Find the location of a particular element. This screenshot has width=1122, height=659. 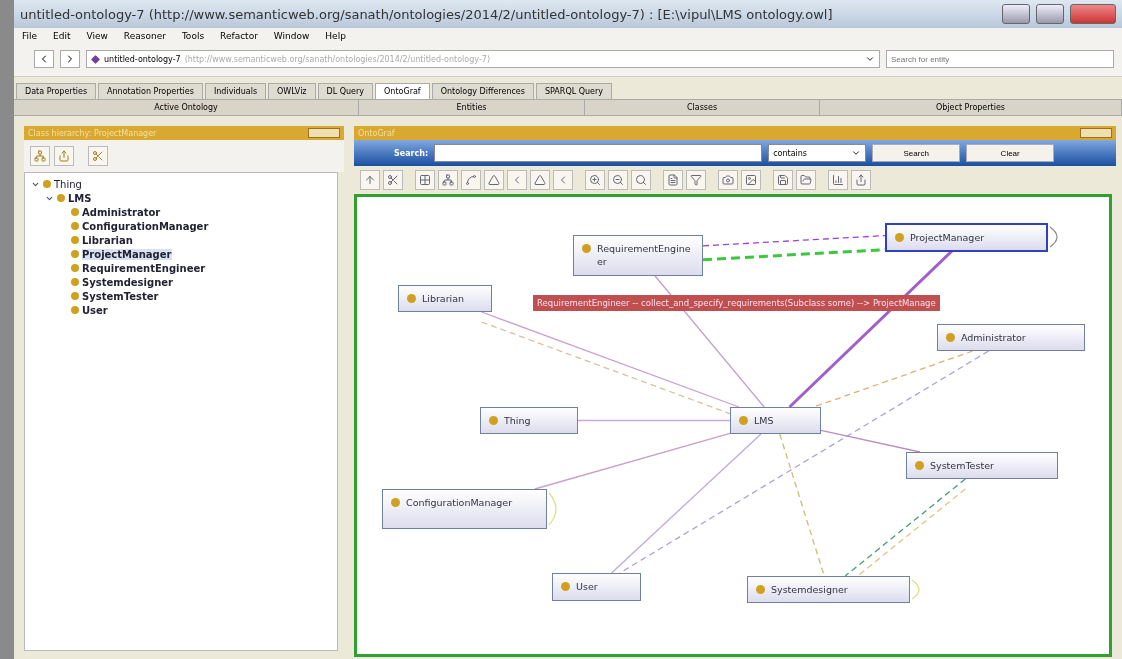

tab: OWLViz is located at coordinates (292, 91).